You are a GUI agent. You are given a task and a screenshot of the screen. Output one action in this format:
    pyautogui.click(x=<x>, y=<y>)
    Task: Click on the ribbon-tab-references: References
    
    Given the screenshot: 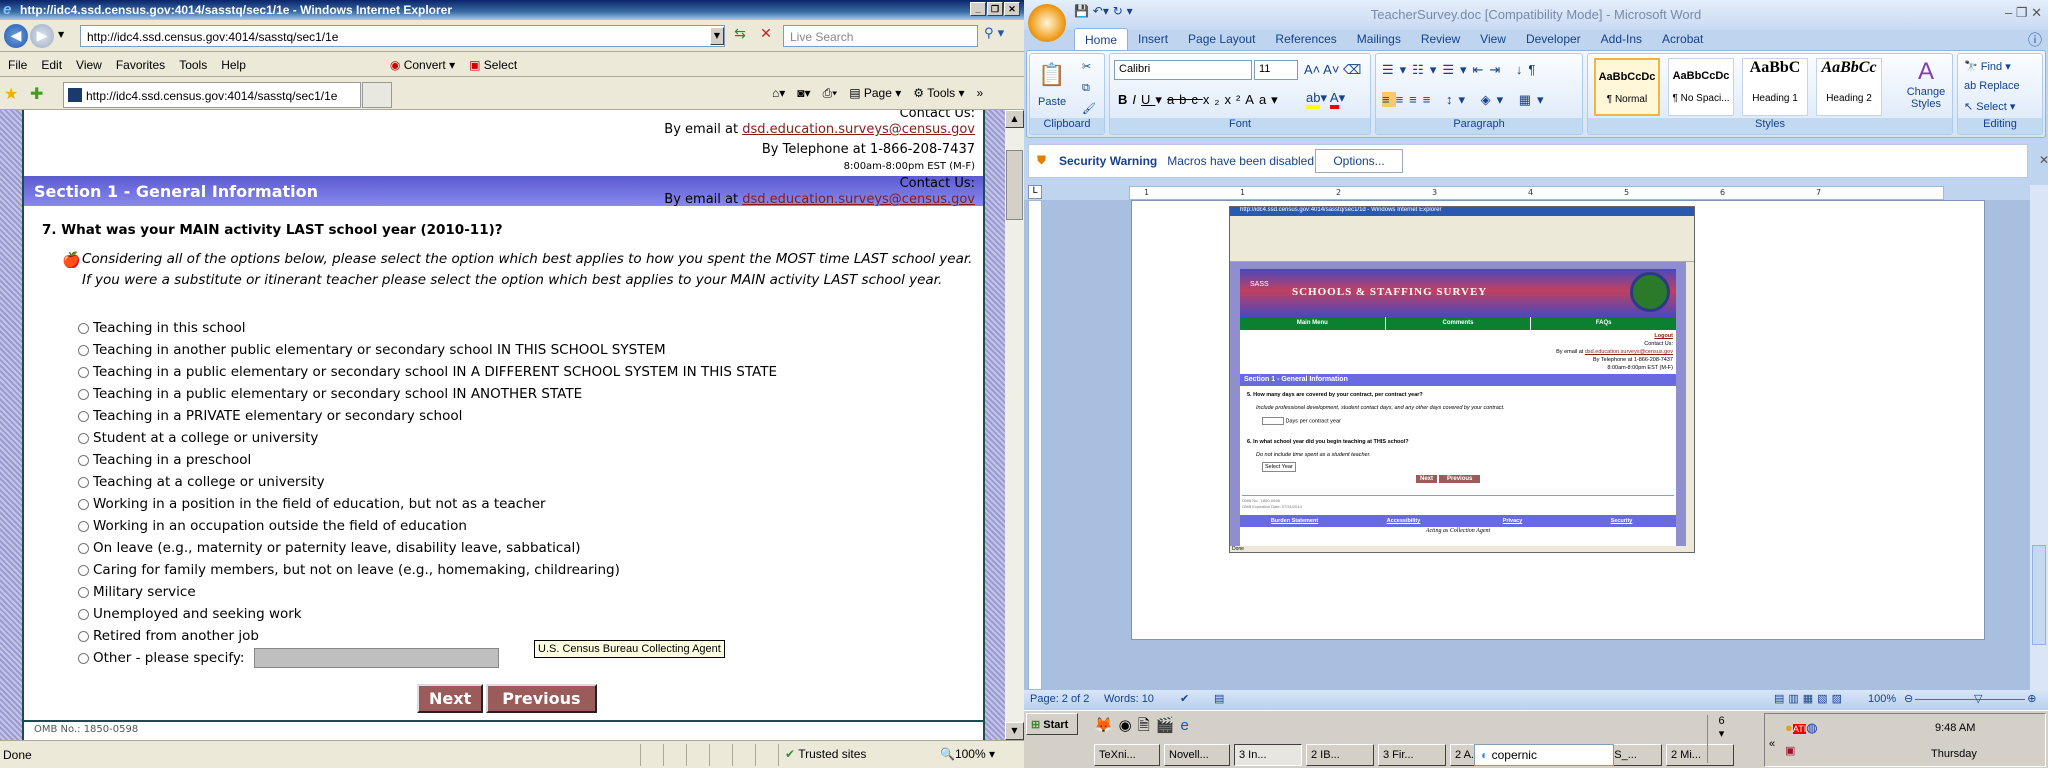 What is the action you would take?
    pyautogui.click(x=1305, y=39)
    